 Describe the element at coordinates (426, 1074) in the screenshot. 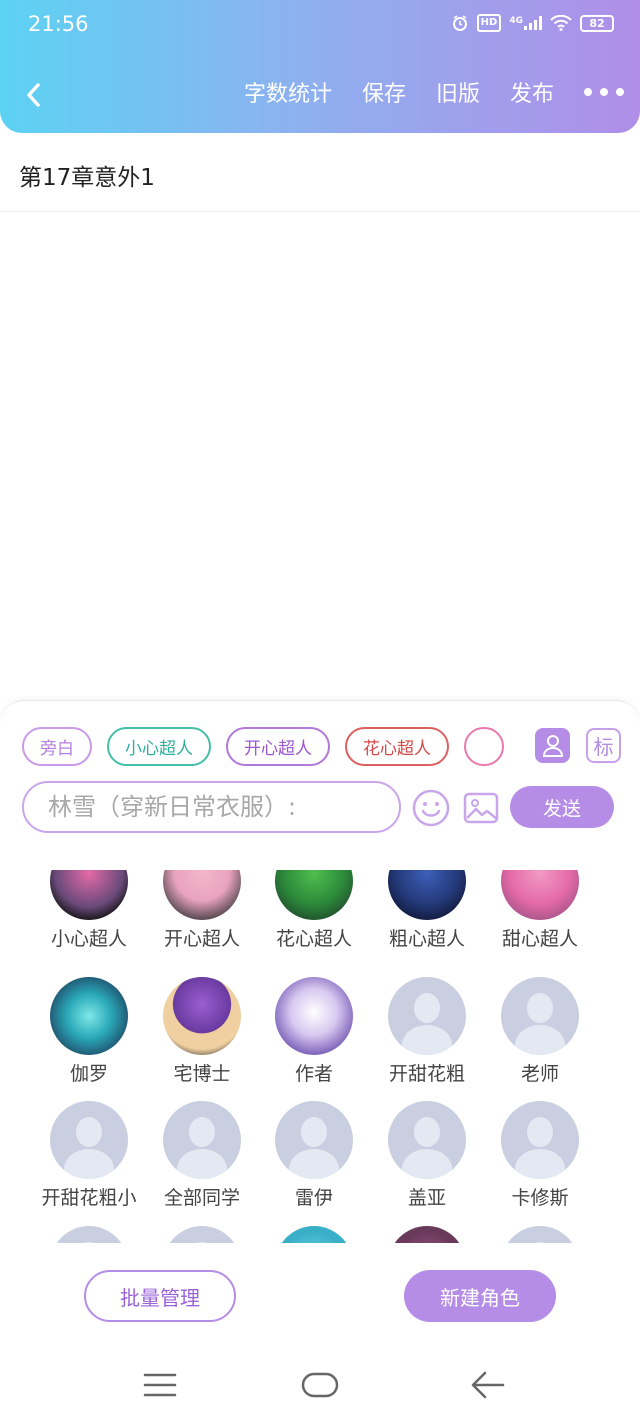

I see `character-name: 开甜花粗` at that location.